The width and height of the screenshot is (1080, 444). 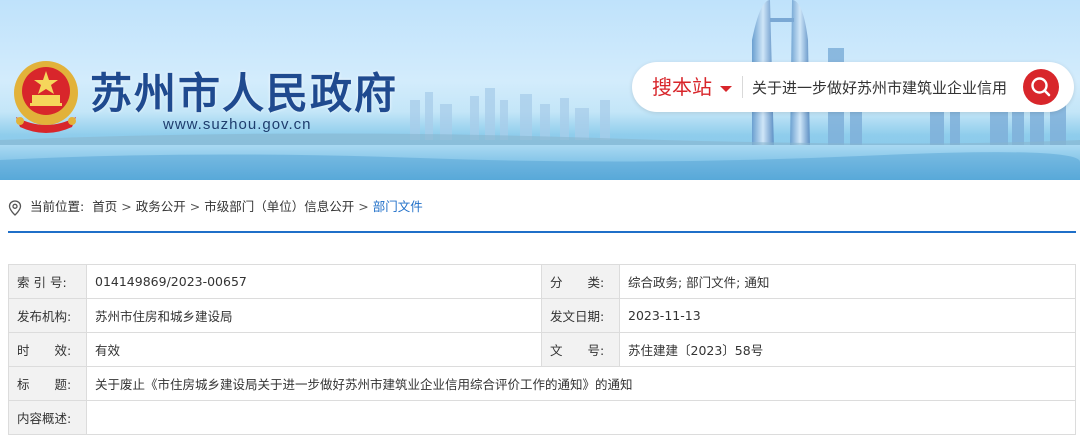 I want to click on search-scope-dropdown: 搜本站, so click(x=692, y=87).